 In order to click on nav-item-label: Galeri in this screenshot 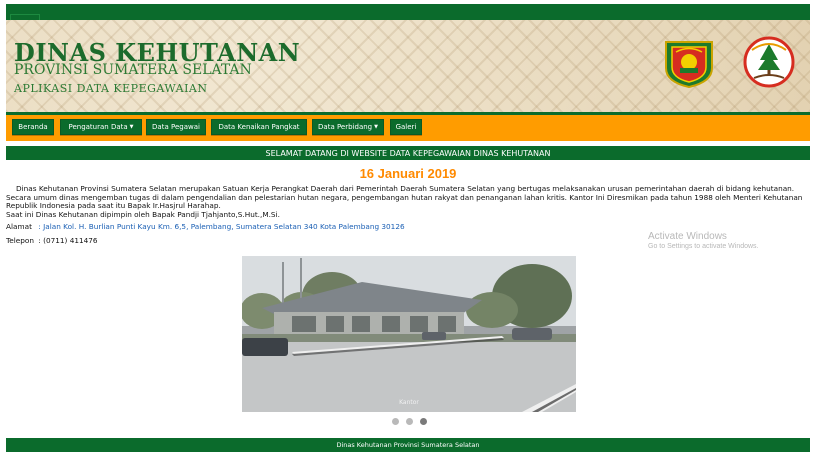, I will do `click(406, 127)`.